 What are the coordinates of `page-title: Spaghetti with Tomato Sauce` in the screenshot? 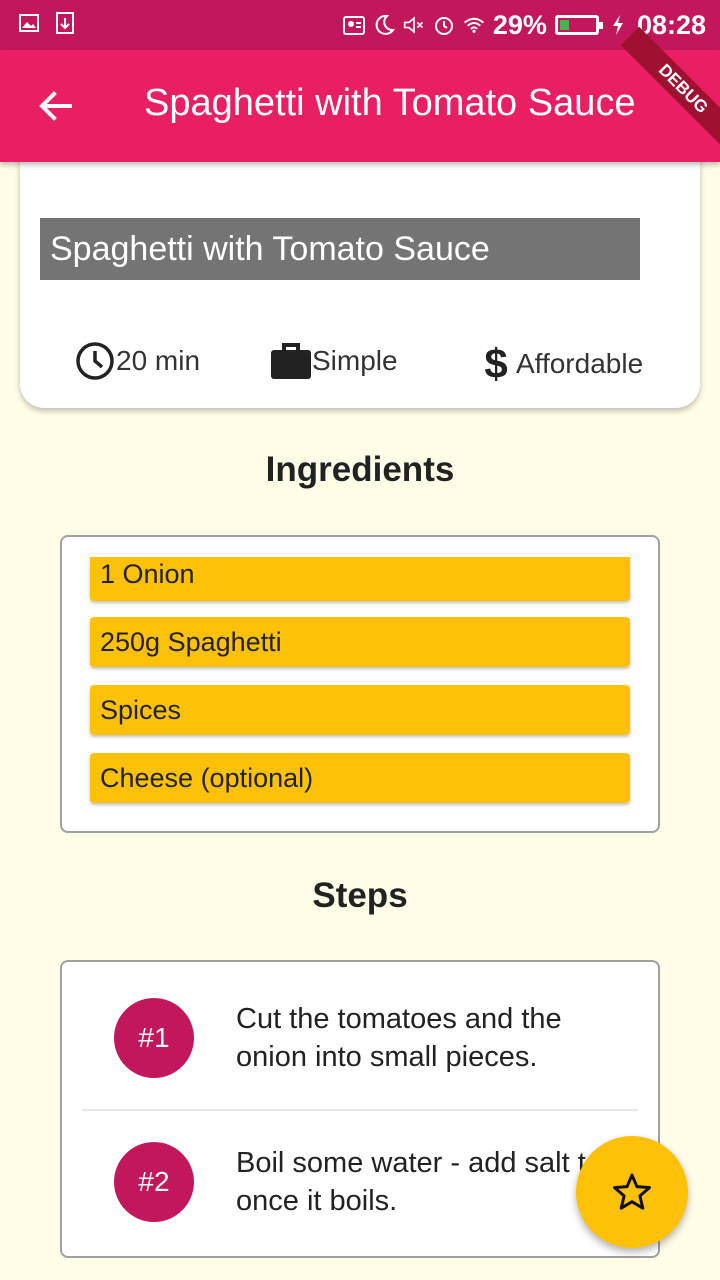 It's located at (390, 103).